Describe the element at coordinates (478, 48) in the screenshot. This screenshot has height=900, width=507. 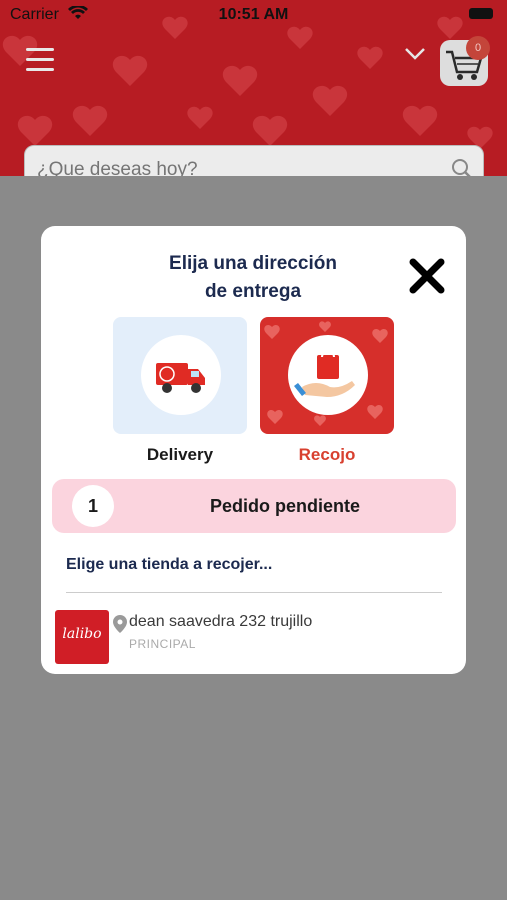
I see `cart-count-badge: 0` at that location.